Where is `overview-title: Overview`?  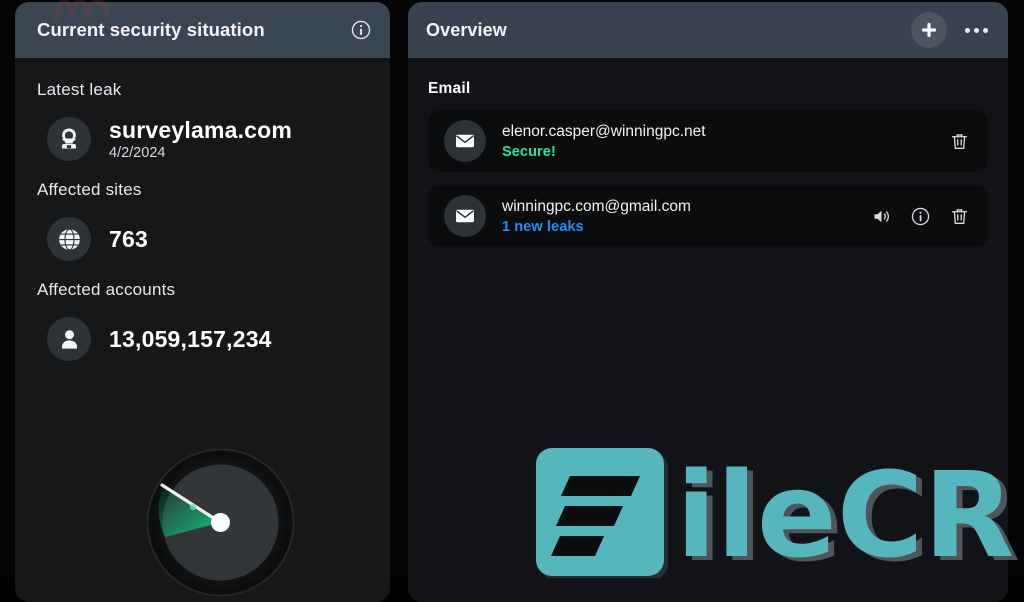
overview-title: Overview is located at coordinates (466, 29).